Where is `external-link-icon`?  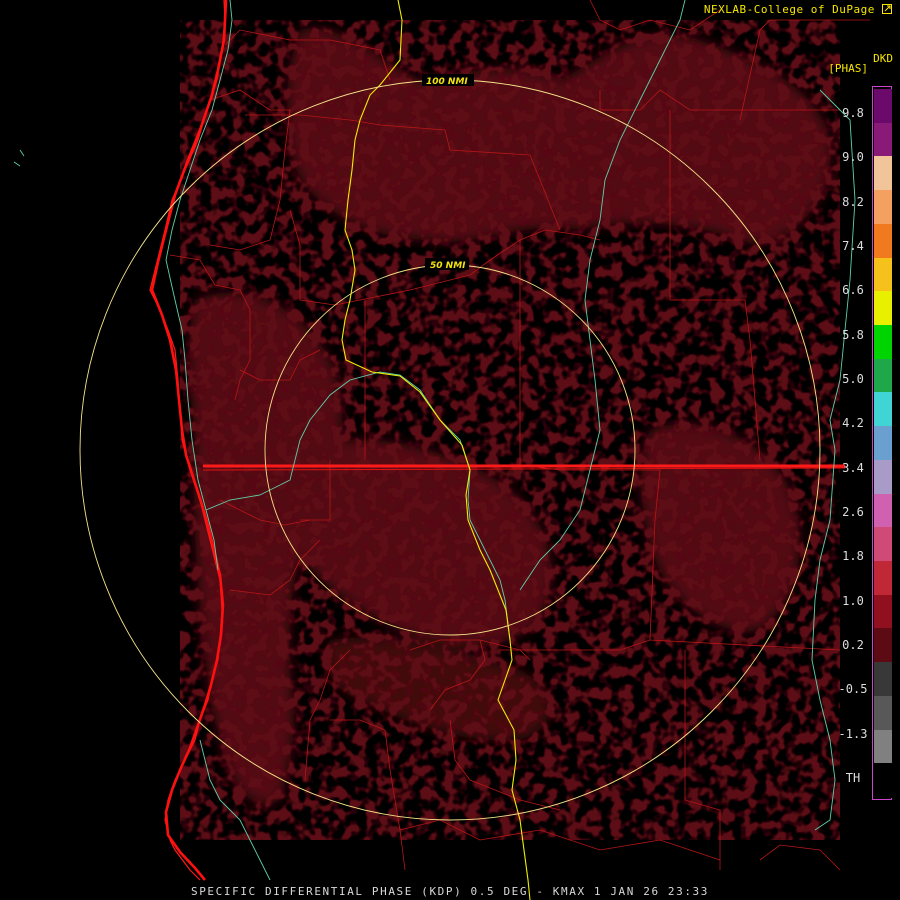 external-link-icon is located at coordinates (887, 9).